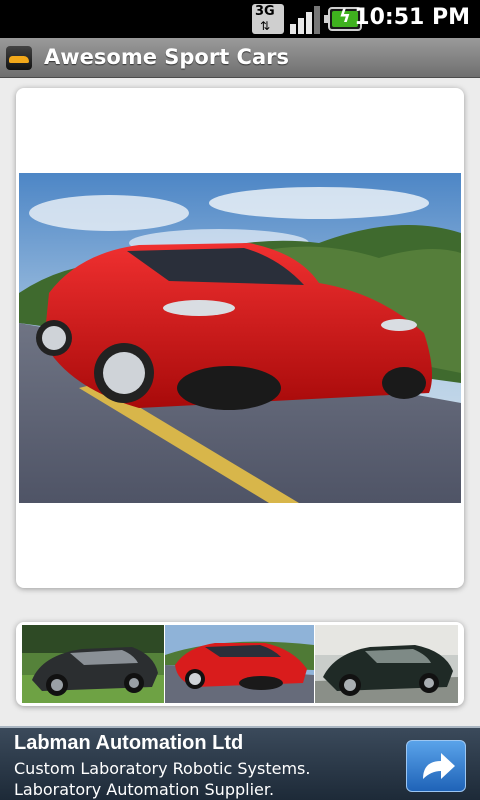 The width and height of the screenshot is (480, 800). Describe the element at coordinates (166, 57) in the screenshot. I see `app-title: Awesome Sport Cars` at that location.